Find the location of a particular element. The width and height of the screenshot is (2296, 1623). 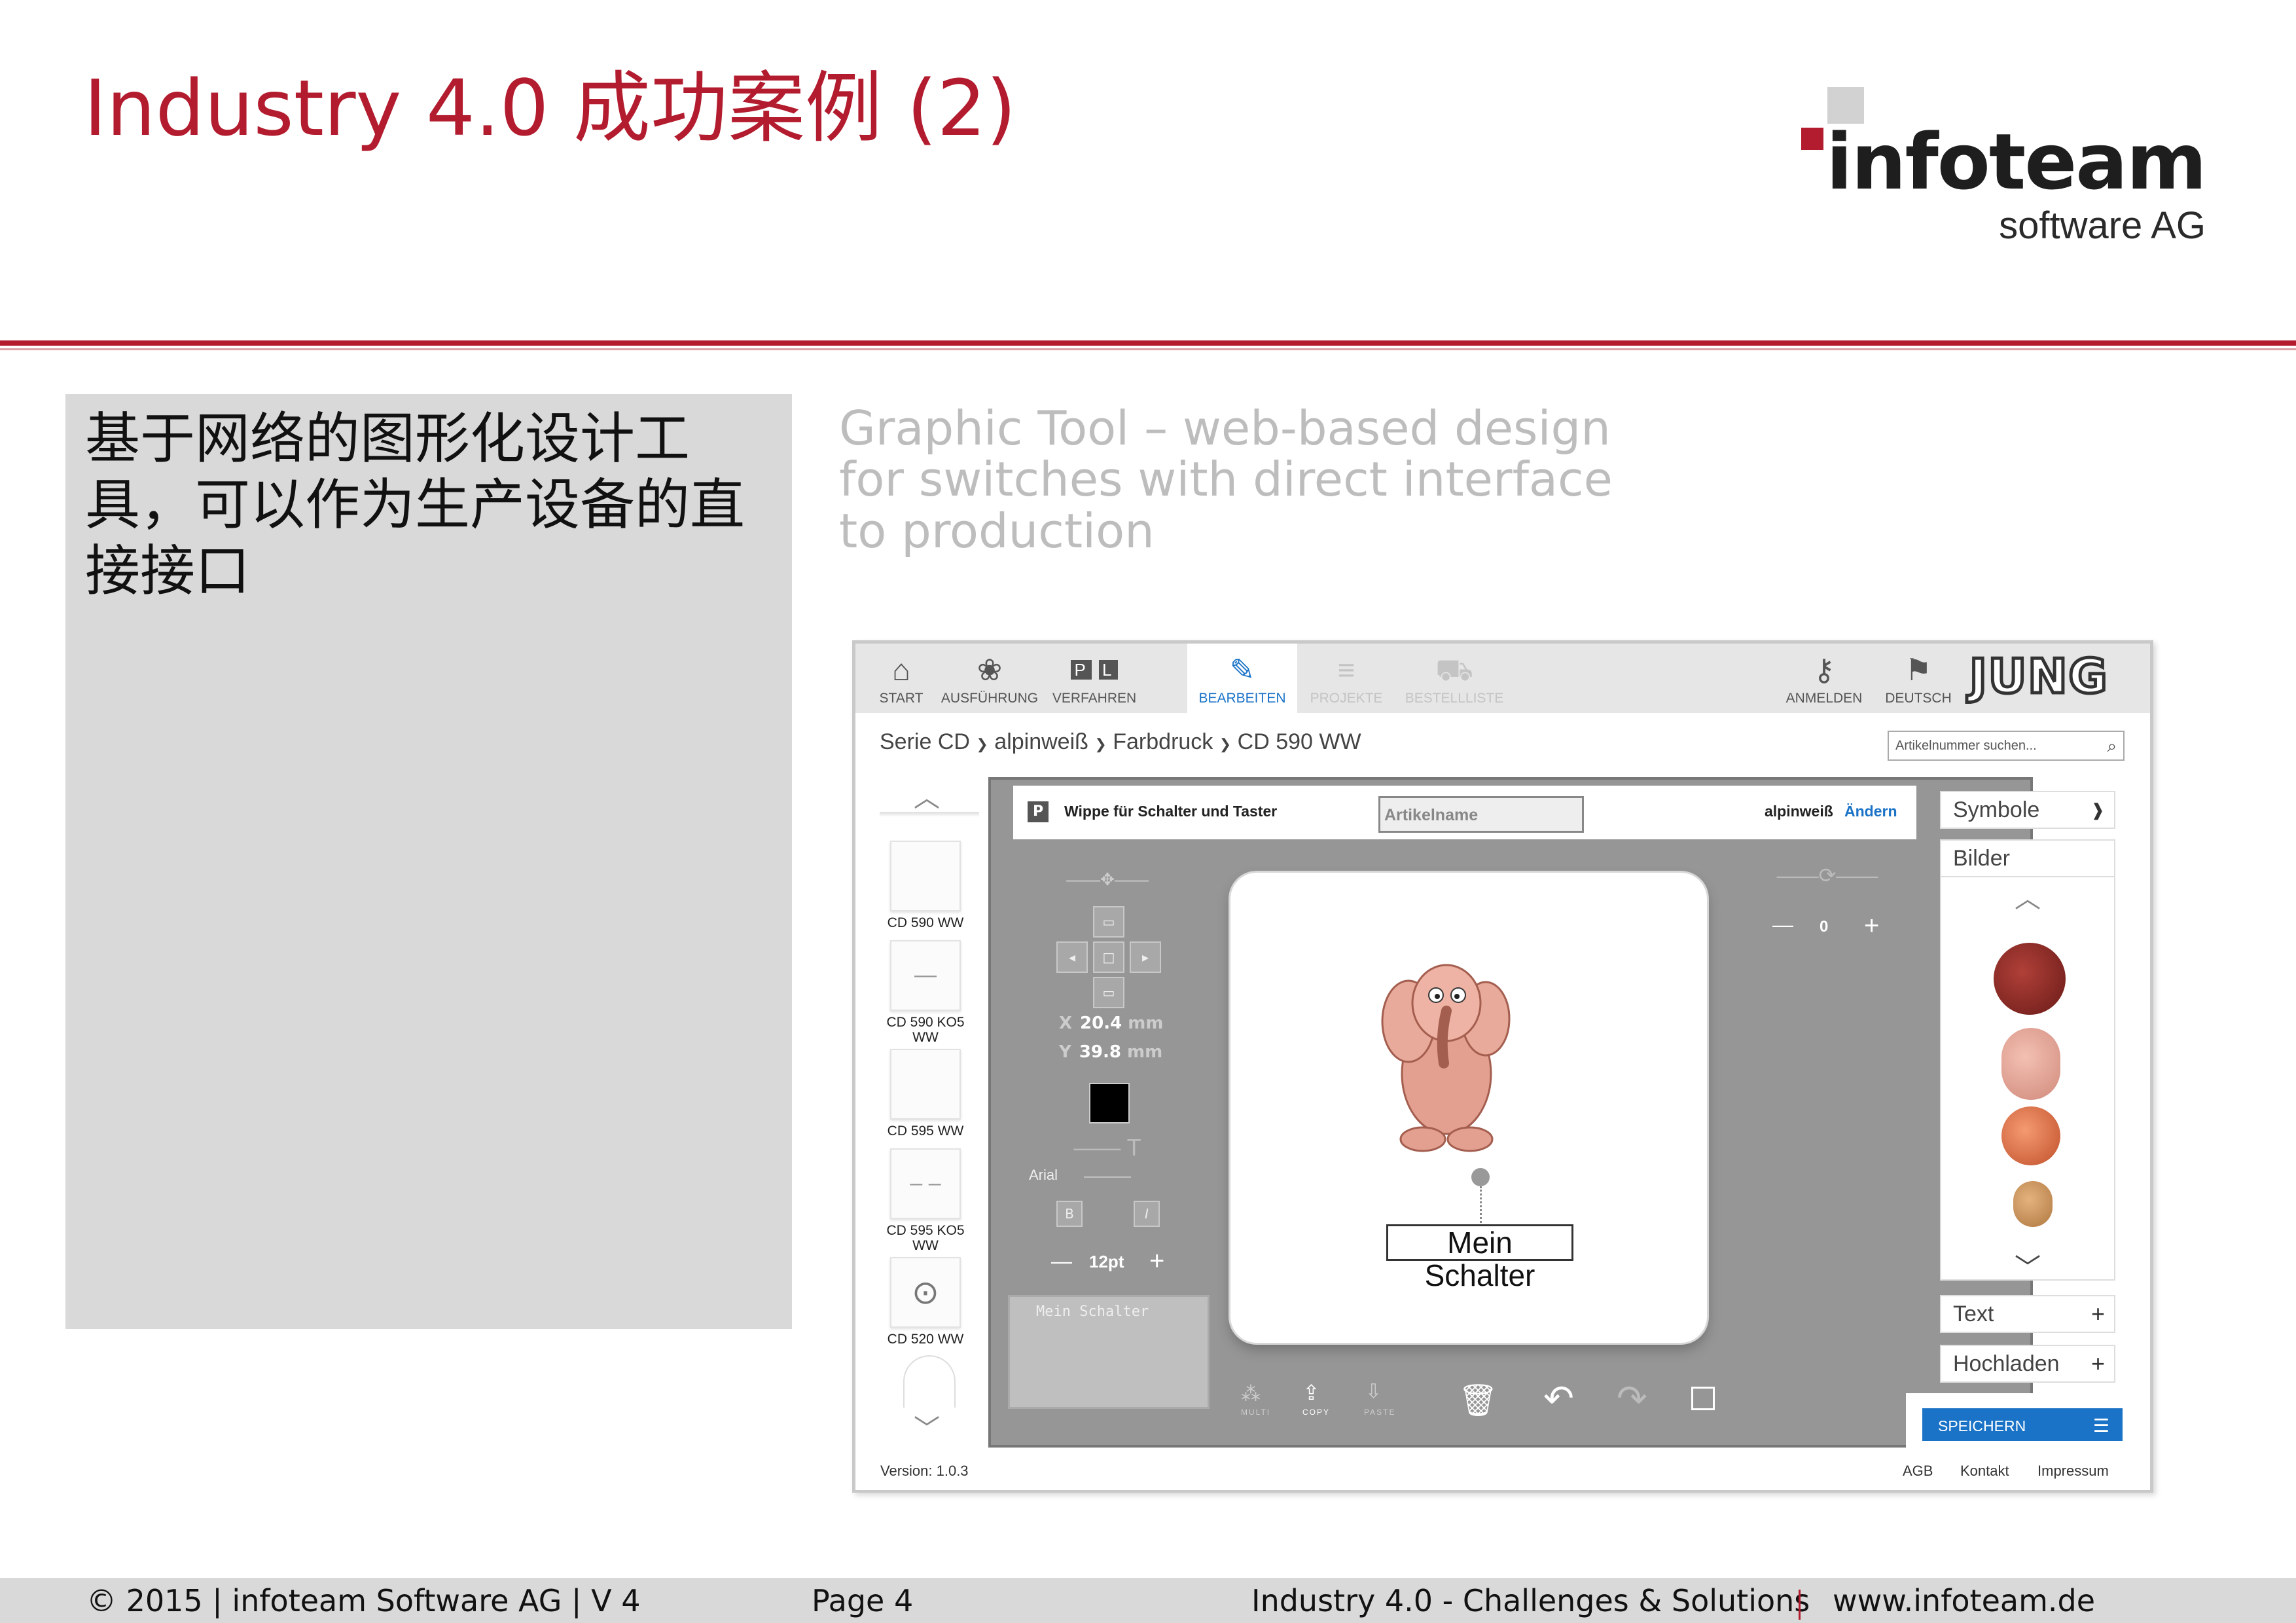

color-label: alpinweiß is located at coordinates (1799, 811).